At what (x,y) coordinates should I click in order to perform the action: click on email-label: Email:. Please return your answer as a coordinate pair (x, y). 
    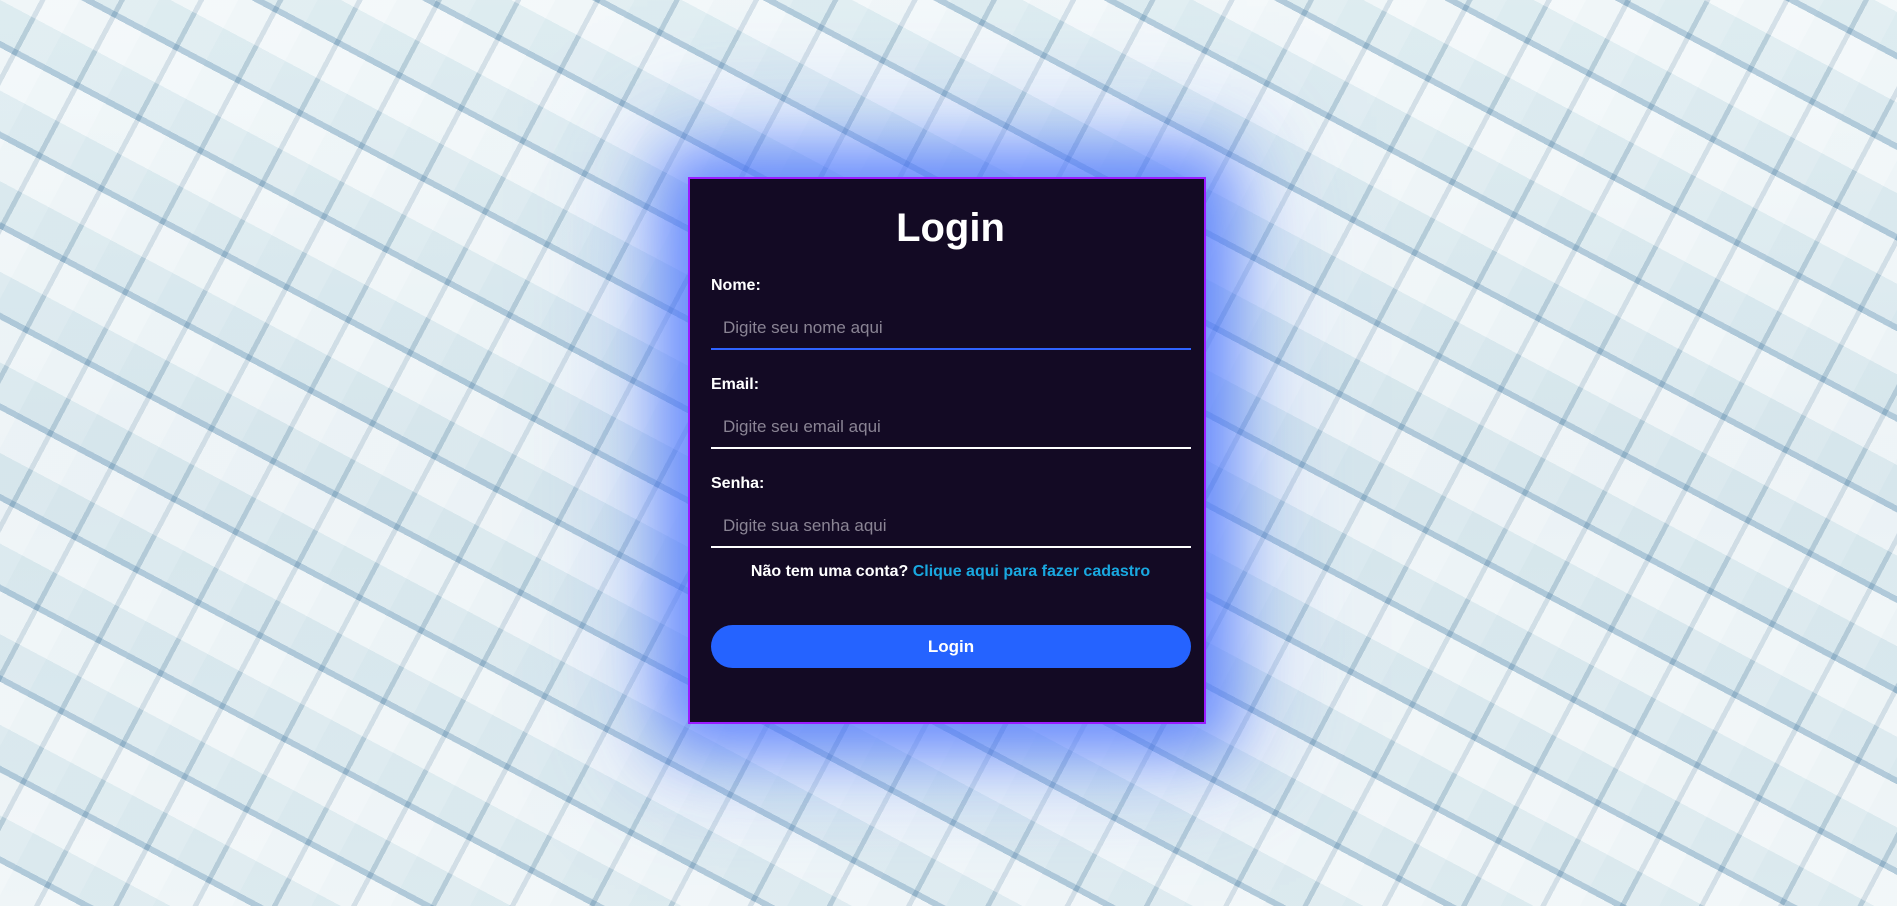
    Looking at the image, I should click on (735, 384).